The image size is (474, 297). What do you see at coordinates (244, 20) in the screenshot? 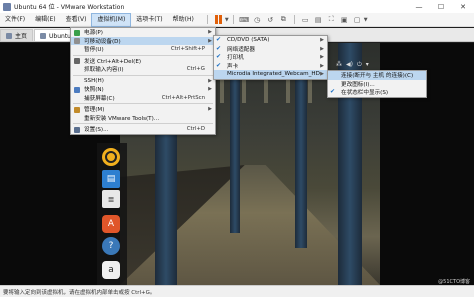
I see `send-keys-icon: ⌨` at bounding box center [244, 20].